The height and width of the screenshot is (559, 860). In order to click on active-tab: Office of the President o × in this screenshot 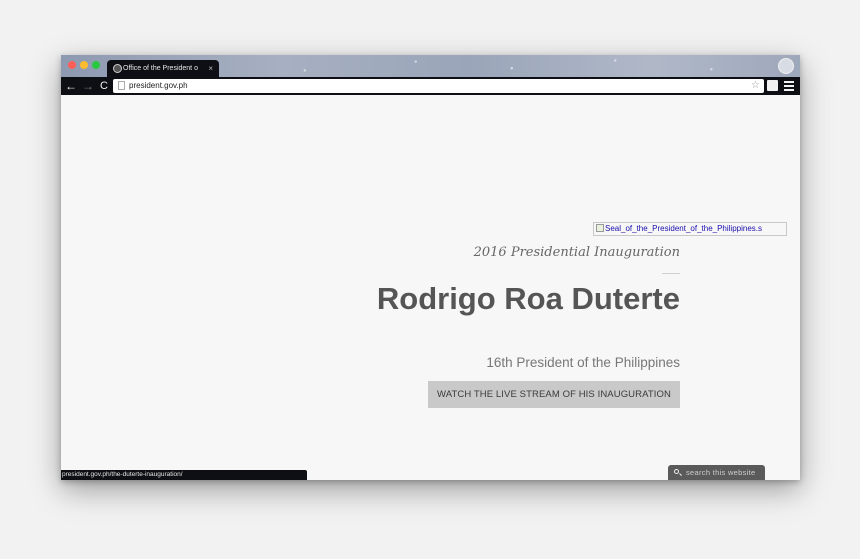, I will do `click(163, 68)`.